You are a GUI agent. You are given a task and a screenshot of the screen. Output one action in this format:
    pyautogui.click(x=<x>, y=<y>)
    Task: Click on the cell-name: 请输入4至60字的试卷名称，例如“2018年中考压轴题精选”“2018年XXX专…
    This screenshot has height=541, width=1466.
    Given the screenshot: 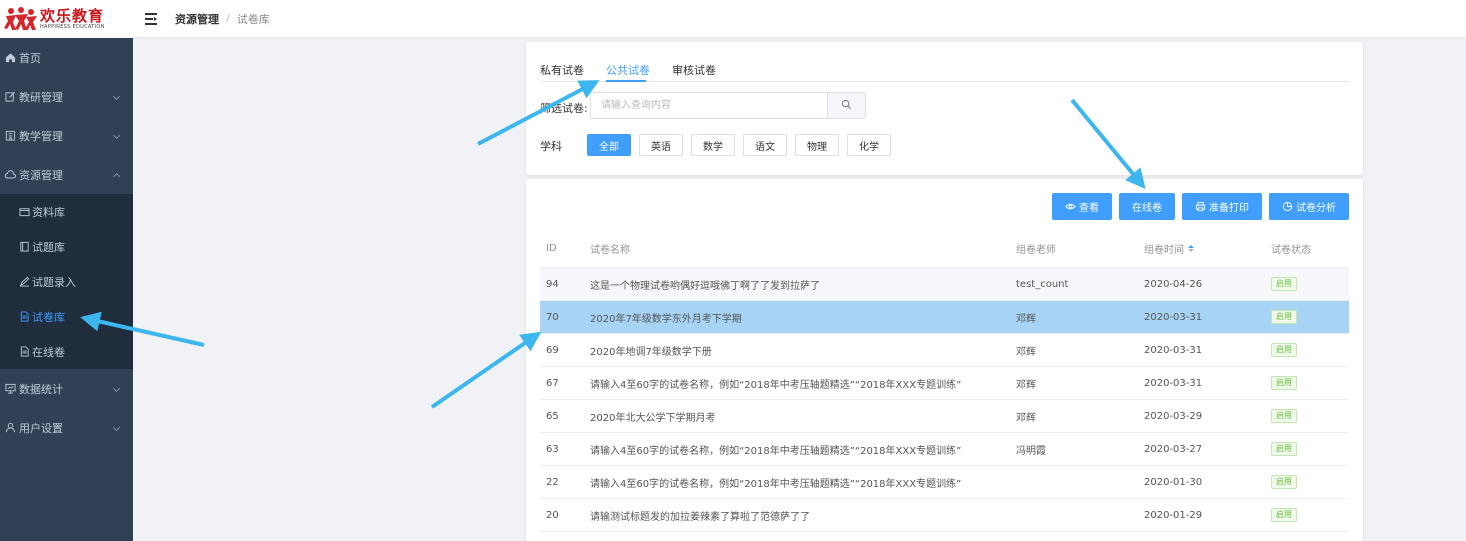 What is the action you would take?
    pyautogui.click(x=776, y=484)
    